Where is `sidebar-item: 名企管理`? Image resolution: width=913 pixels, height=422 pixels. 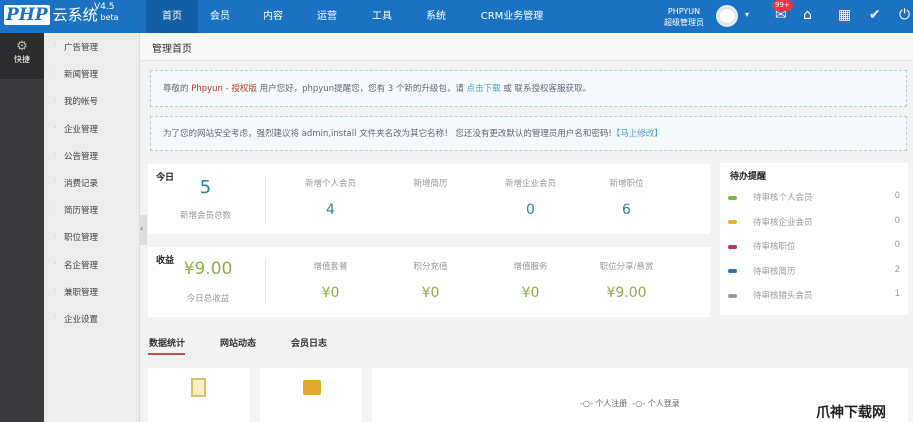 sidebar-item: 名企管理 is located at coordinates (81, 265).